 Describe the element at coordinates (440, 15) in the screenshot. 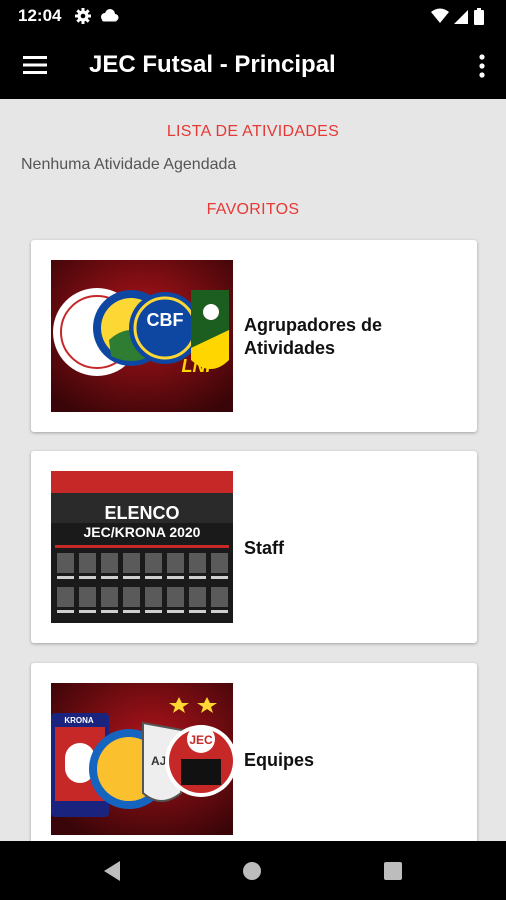

I see `wifi-icon` at that location.